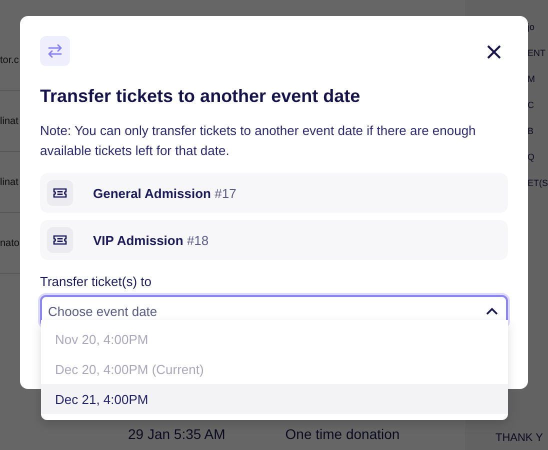 The height and width of the screenshot is (450, 548). I want to click on date-text: 29 Jan 5:35 AM, so click(177, 434).